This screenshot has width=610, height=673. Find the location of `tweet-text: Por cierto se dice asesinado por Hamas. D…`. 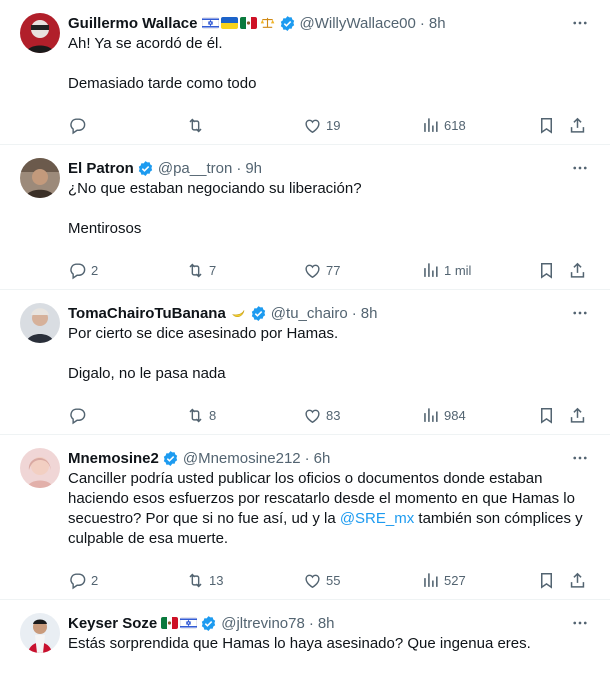

tweet-text: Por cierto se dice asesinado por Hamas. D… is located at coordinates (331, 354).